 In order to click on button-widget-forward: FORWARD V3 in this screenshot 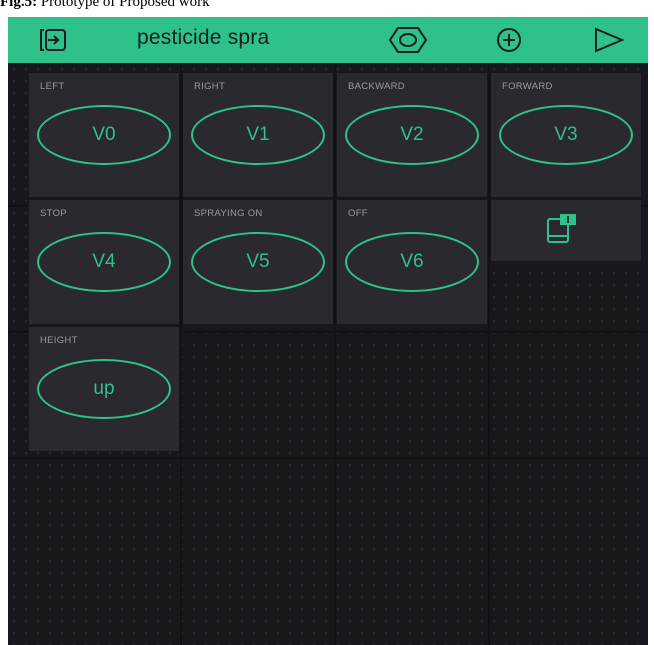, I will do `click(566, 135)`.